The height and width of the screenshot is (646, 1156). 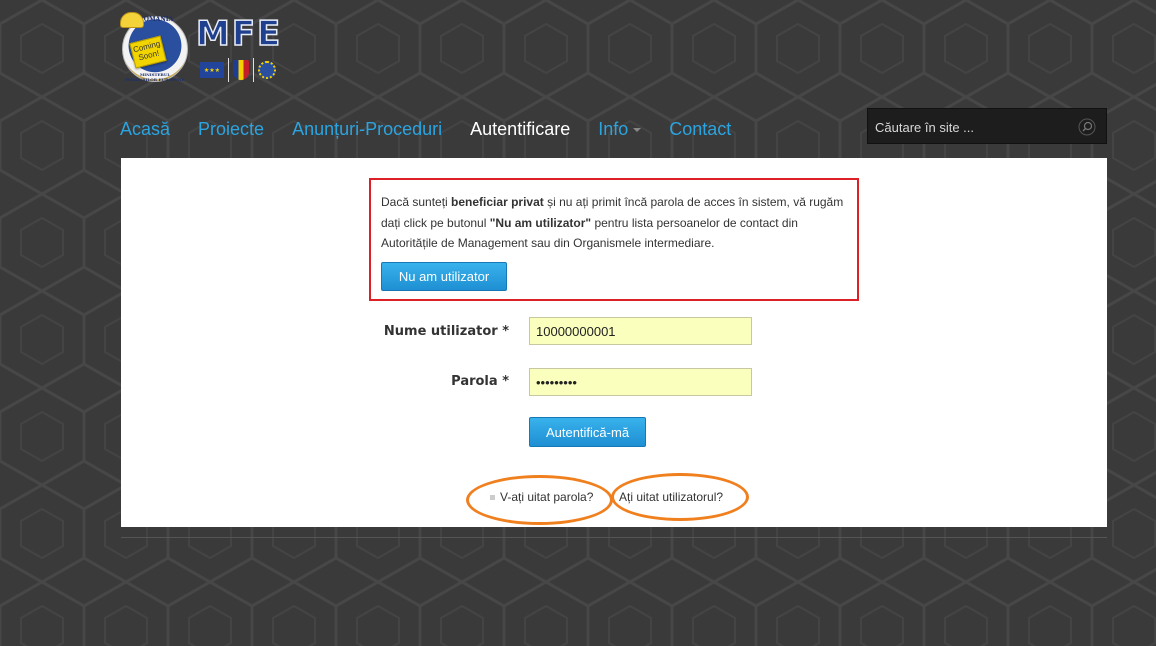 I want to click on footer-divider, so click(x=614, y=537).